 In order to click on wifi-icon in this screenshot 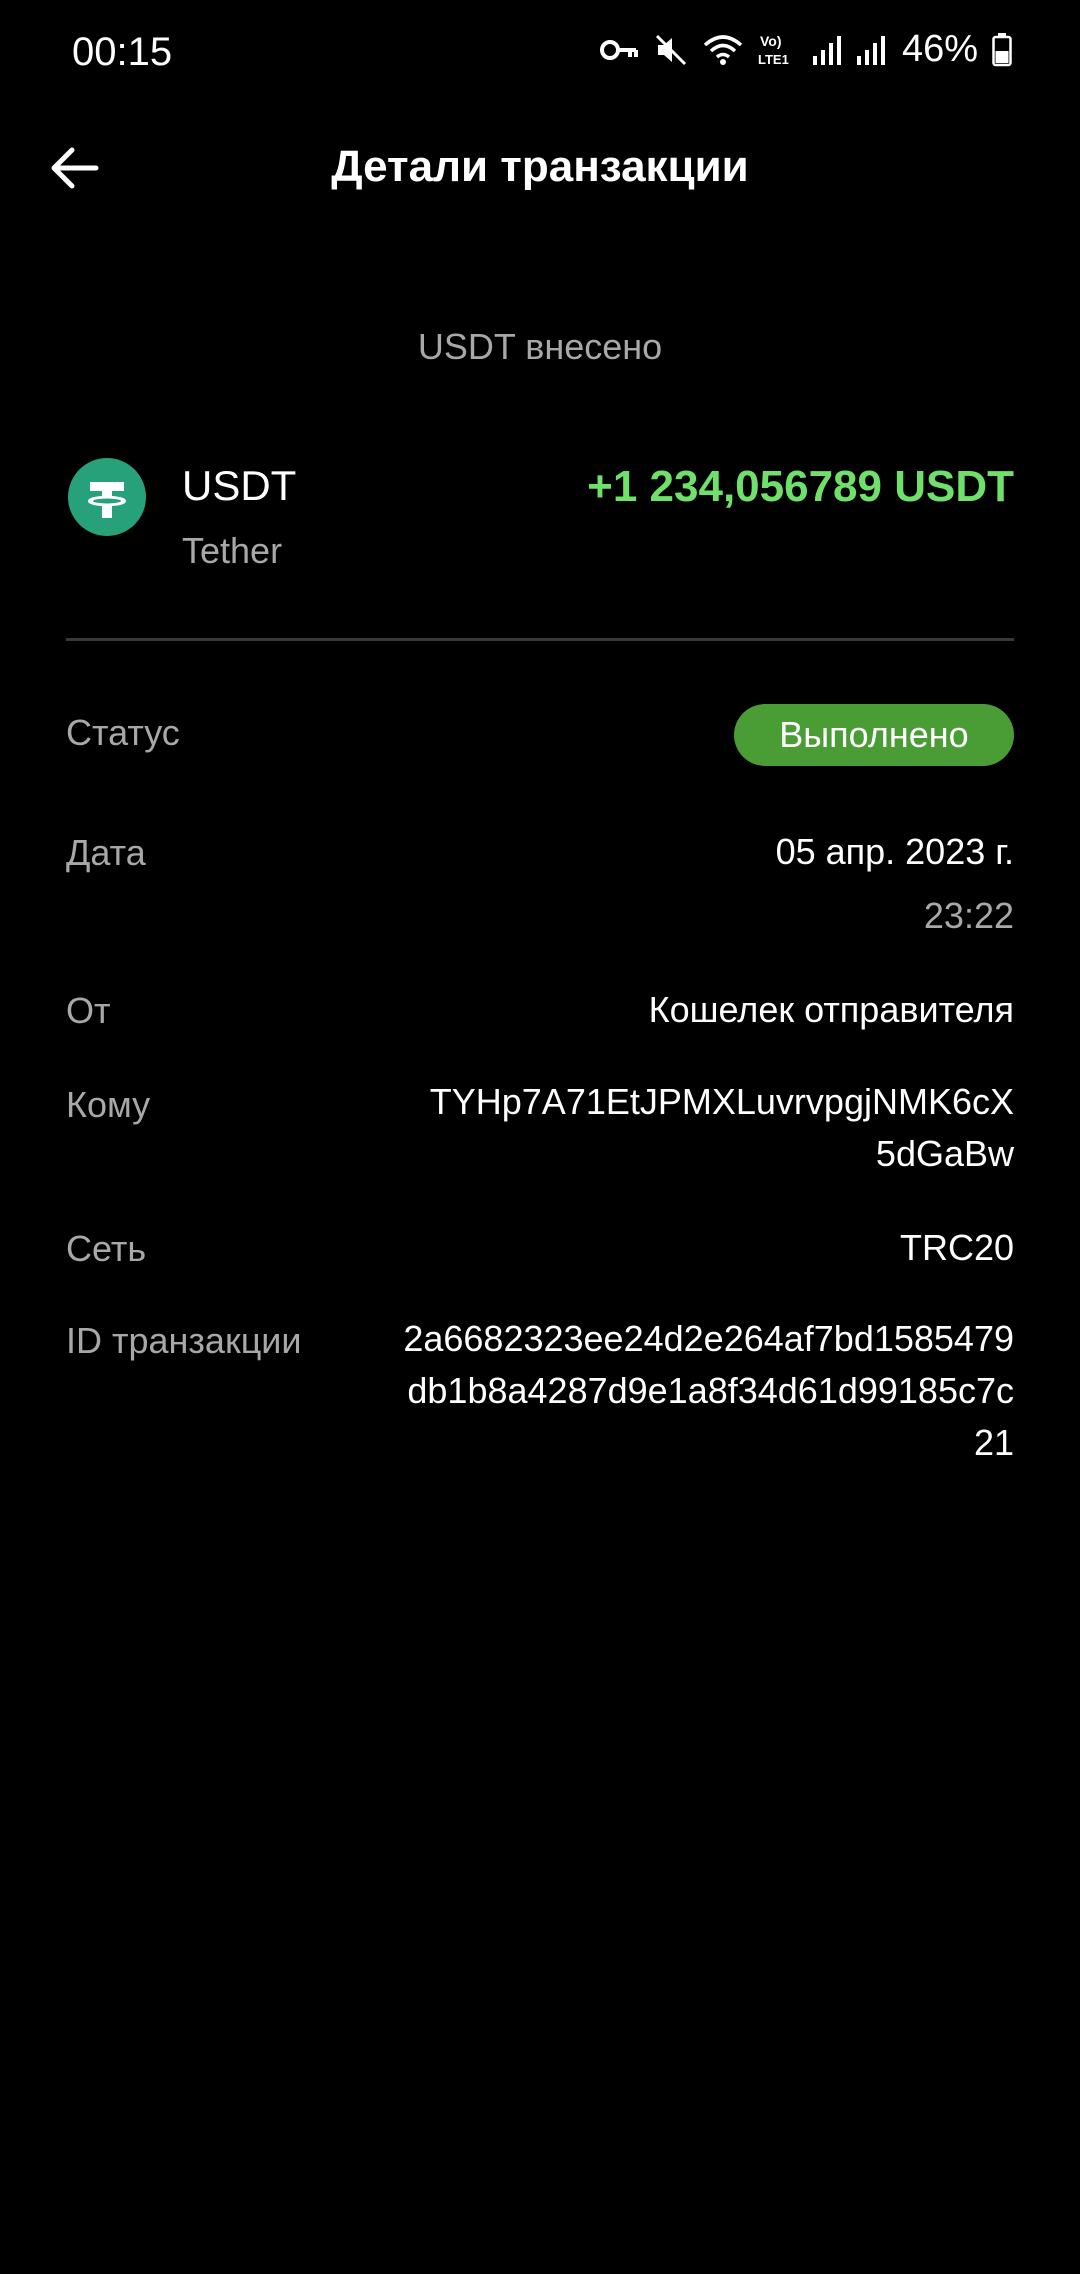, I will do `click(723, 49)`.